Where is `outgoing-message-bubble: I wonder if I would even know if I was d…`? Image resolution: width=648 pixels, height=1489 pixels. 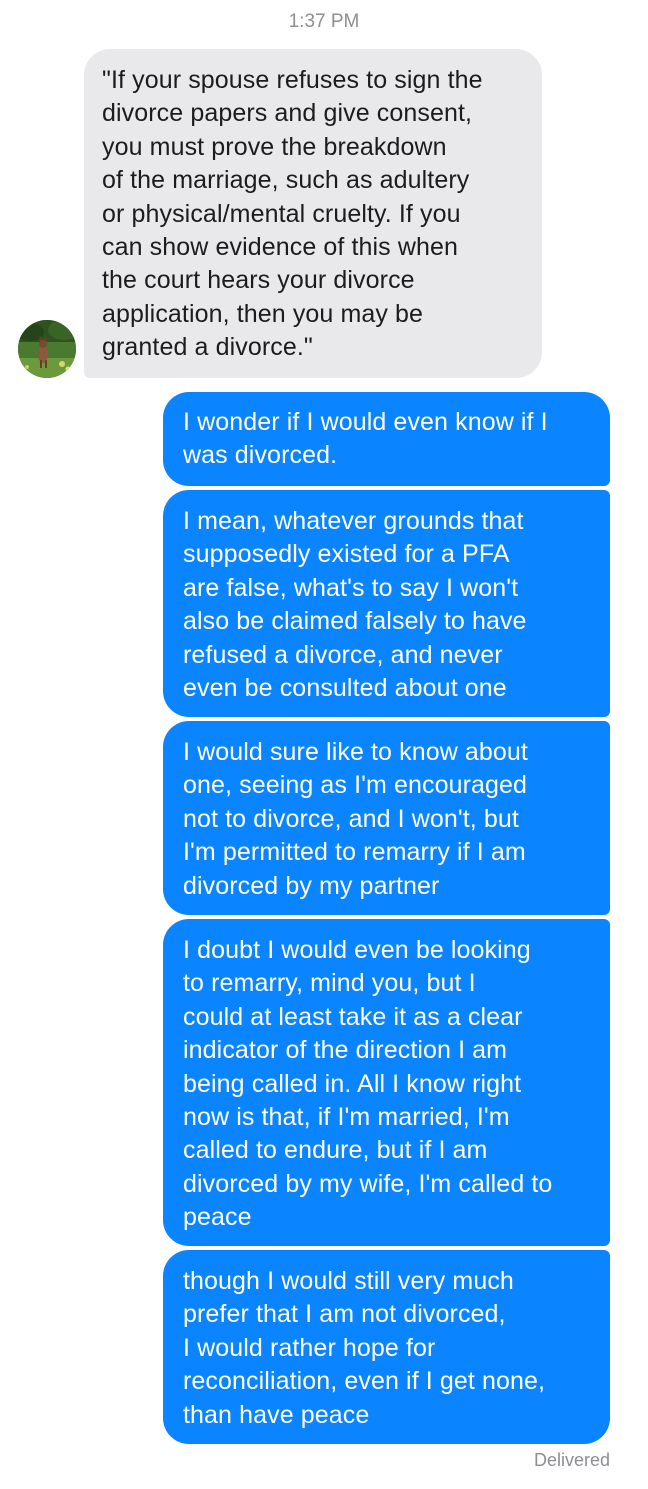
outgoing-message-bubble: I wonder if I would even know if I was d… is located at coordinates (386, 439).